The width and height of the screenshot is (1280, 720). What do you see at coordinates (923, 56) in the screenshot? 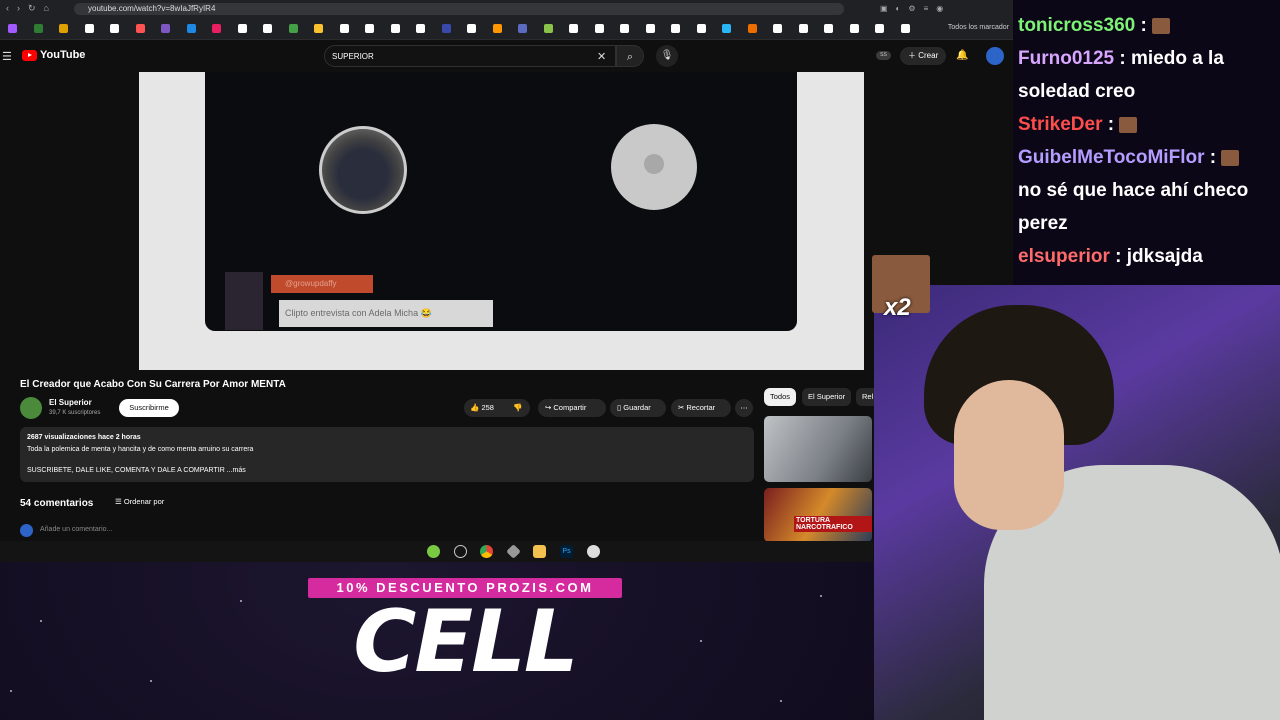
I see `create-button: ＋ Crear` at bounding box center [923, 56].